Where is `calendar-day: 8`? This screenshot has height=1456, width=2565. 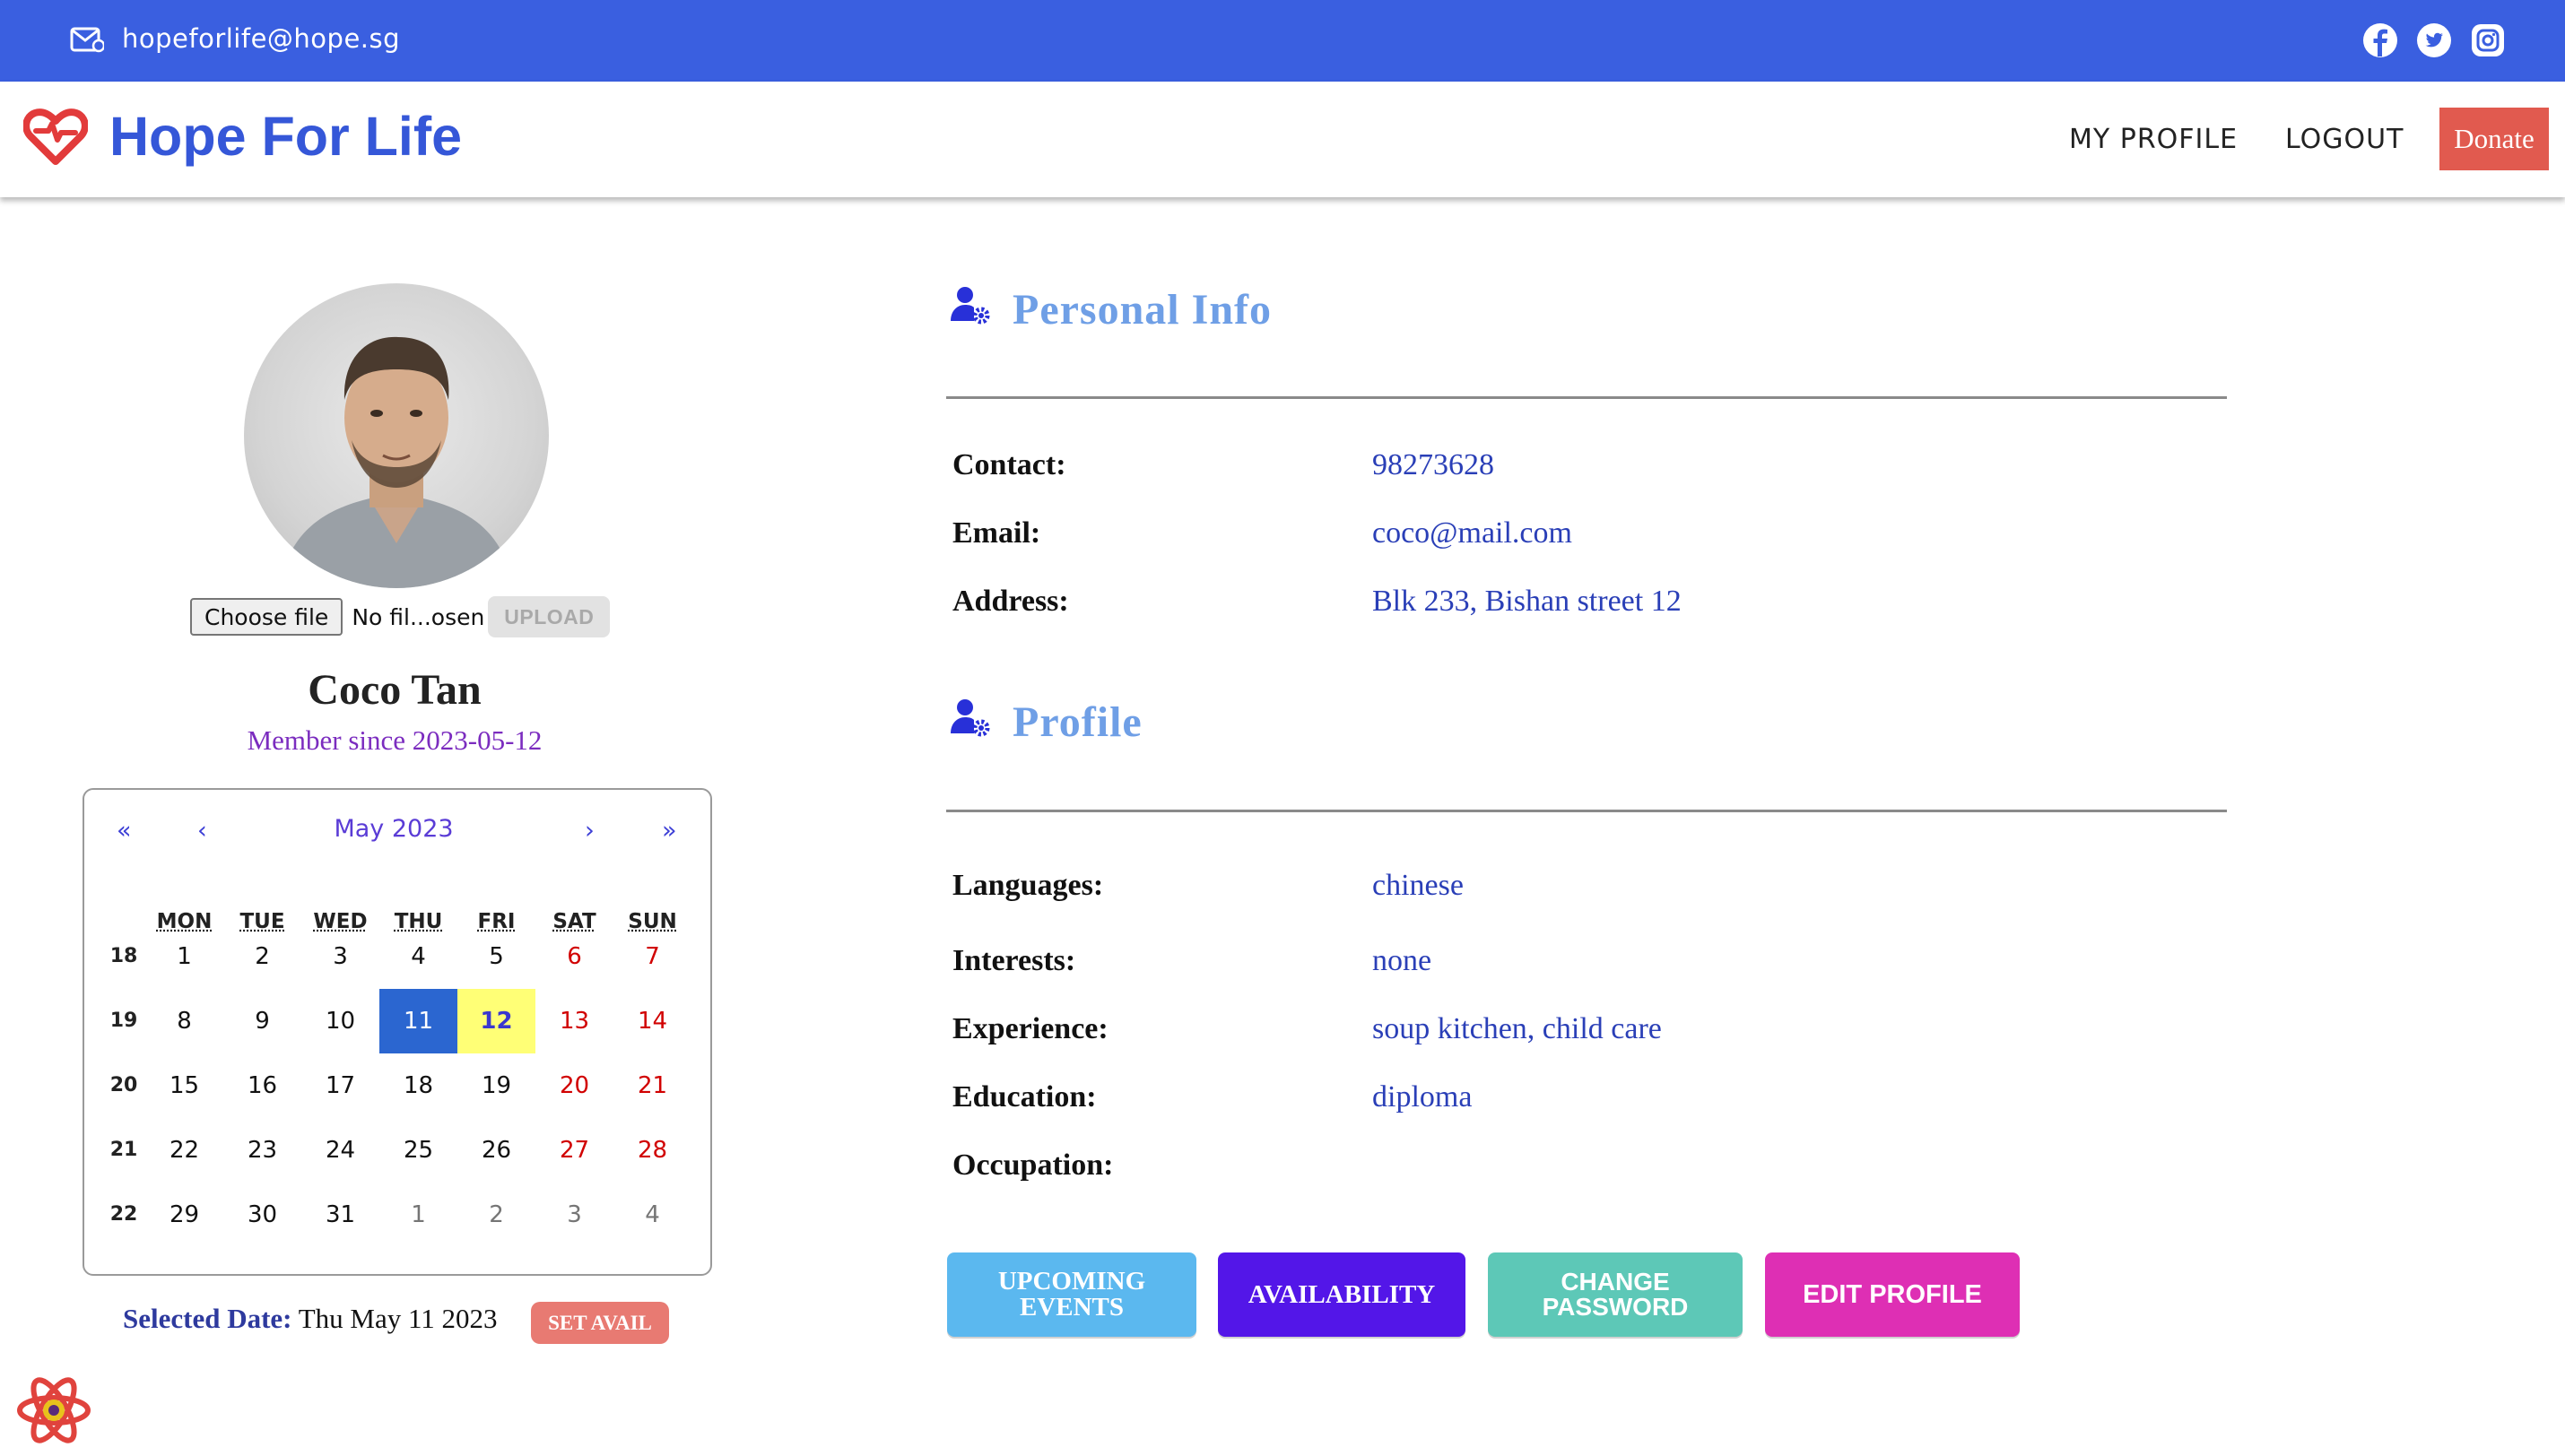
calendar-day: 8 is located at coordinates (184, 1021).